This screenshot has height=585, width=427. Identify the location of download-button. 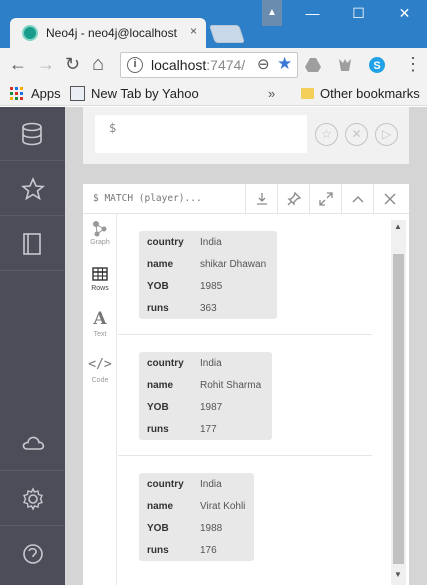
(261, 199).